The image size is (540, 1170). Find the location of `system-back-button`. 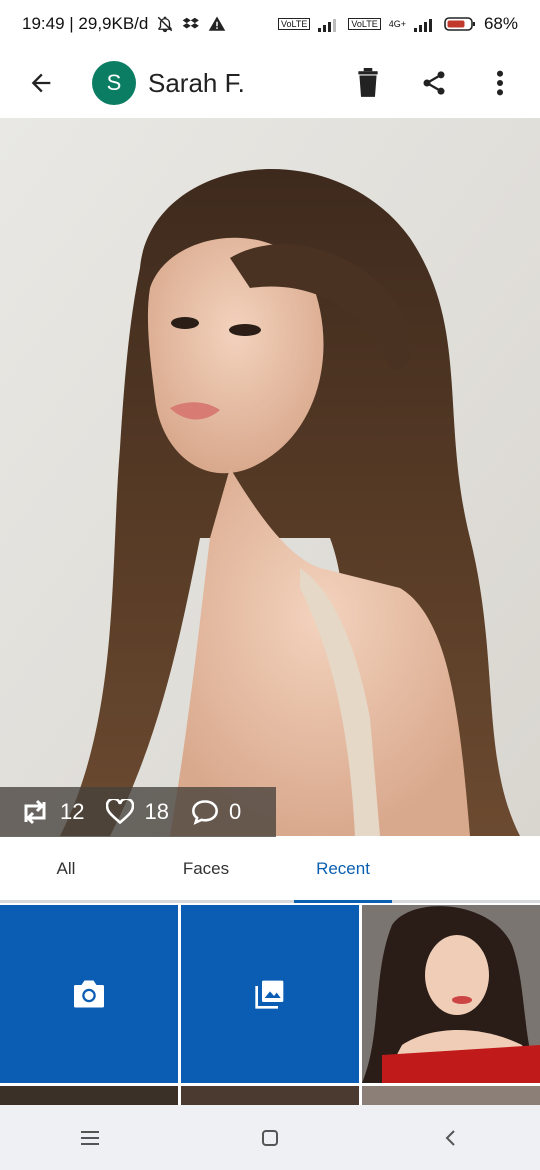

system-back-button is located at coordinates (450, 1138).